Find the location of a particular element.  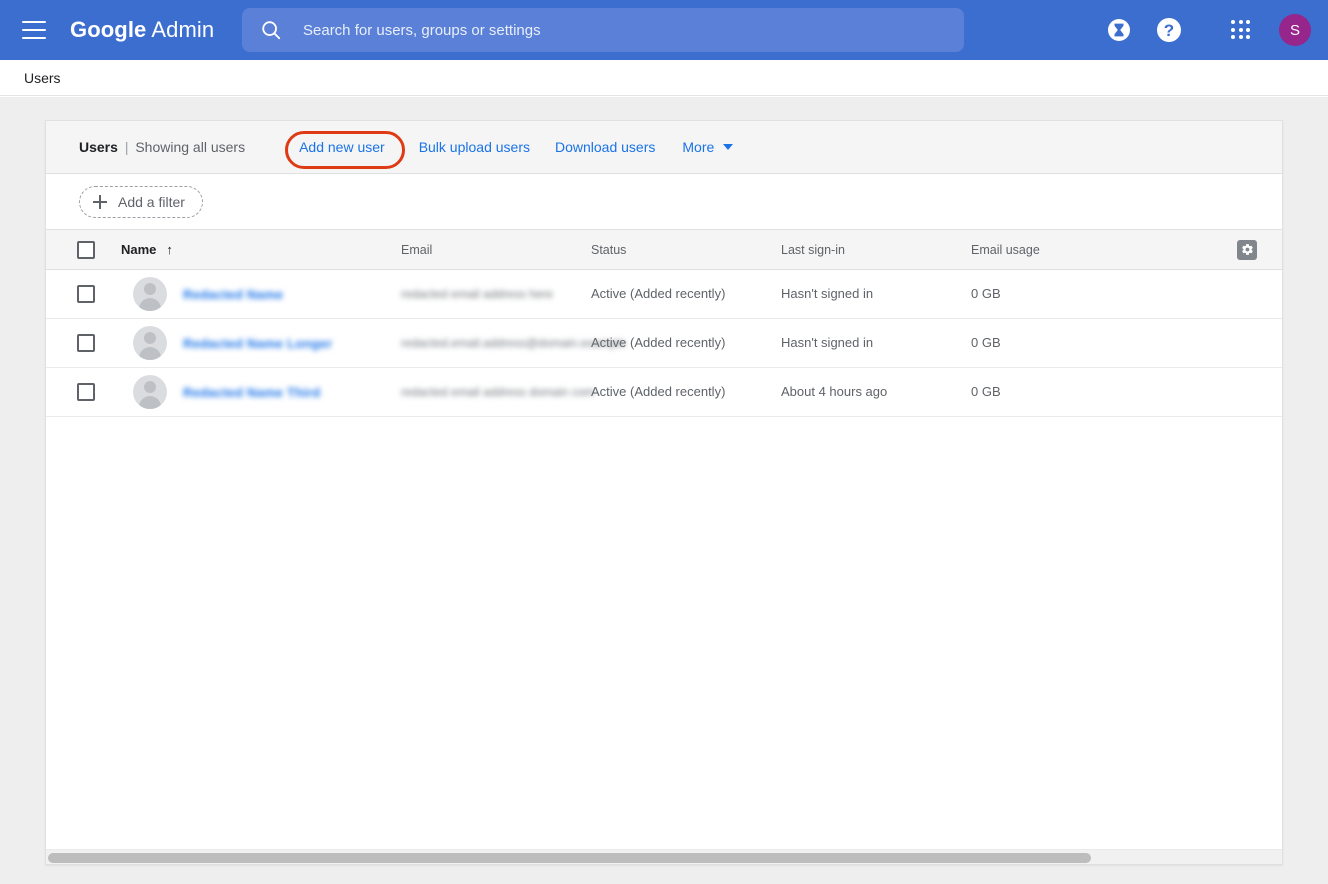

select-all-cell is located at coordinates (83, 249).